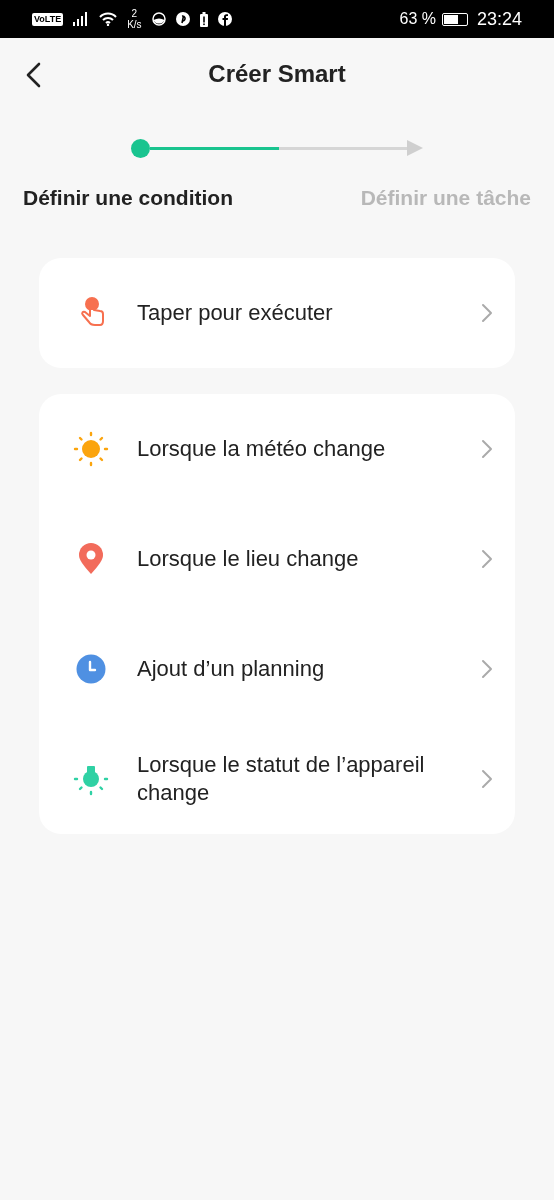 The image size is (554, 1200). I want to click on speed-unit: K/s, so click(134, 24).